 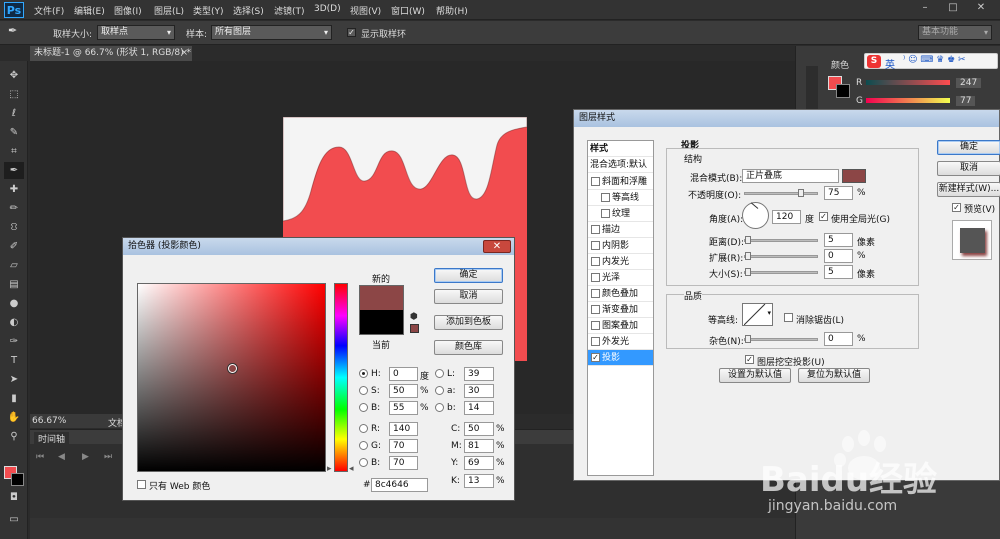 What do you see at coordinates (468, 275) in the screenshot?
I see `picker-ok-button: 确定` at bounding box center [468, 275].